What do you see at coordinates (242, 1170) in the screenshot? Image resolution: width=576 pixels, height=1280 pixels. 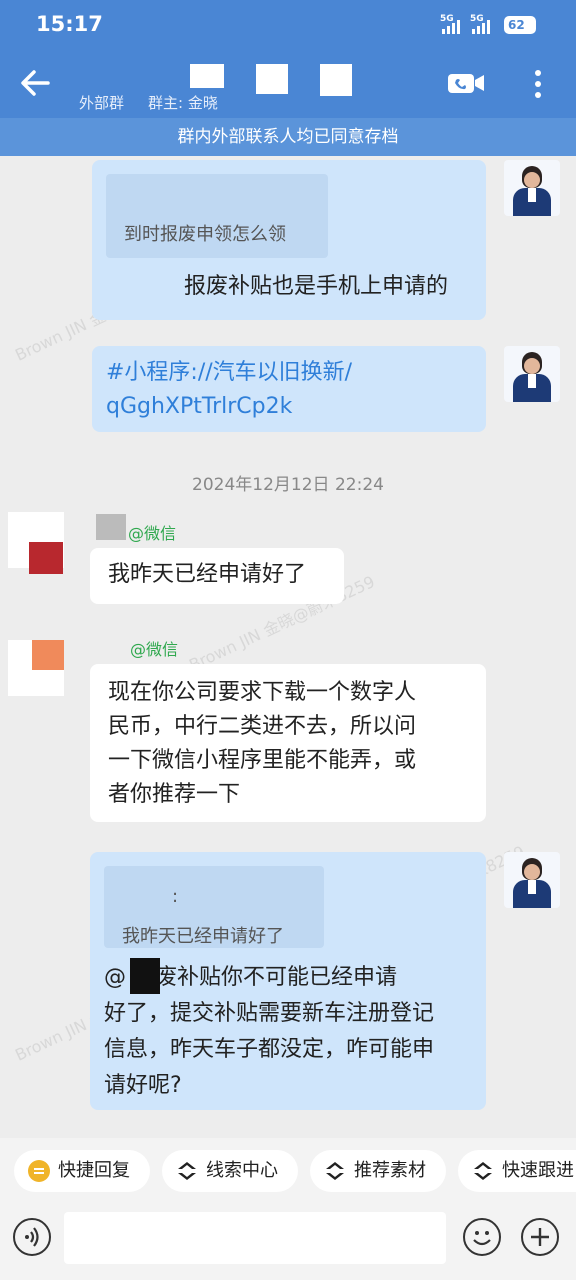 I see `chip-label: 线索中心` at bounding box center [242, 1170].